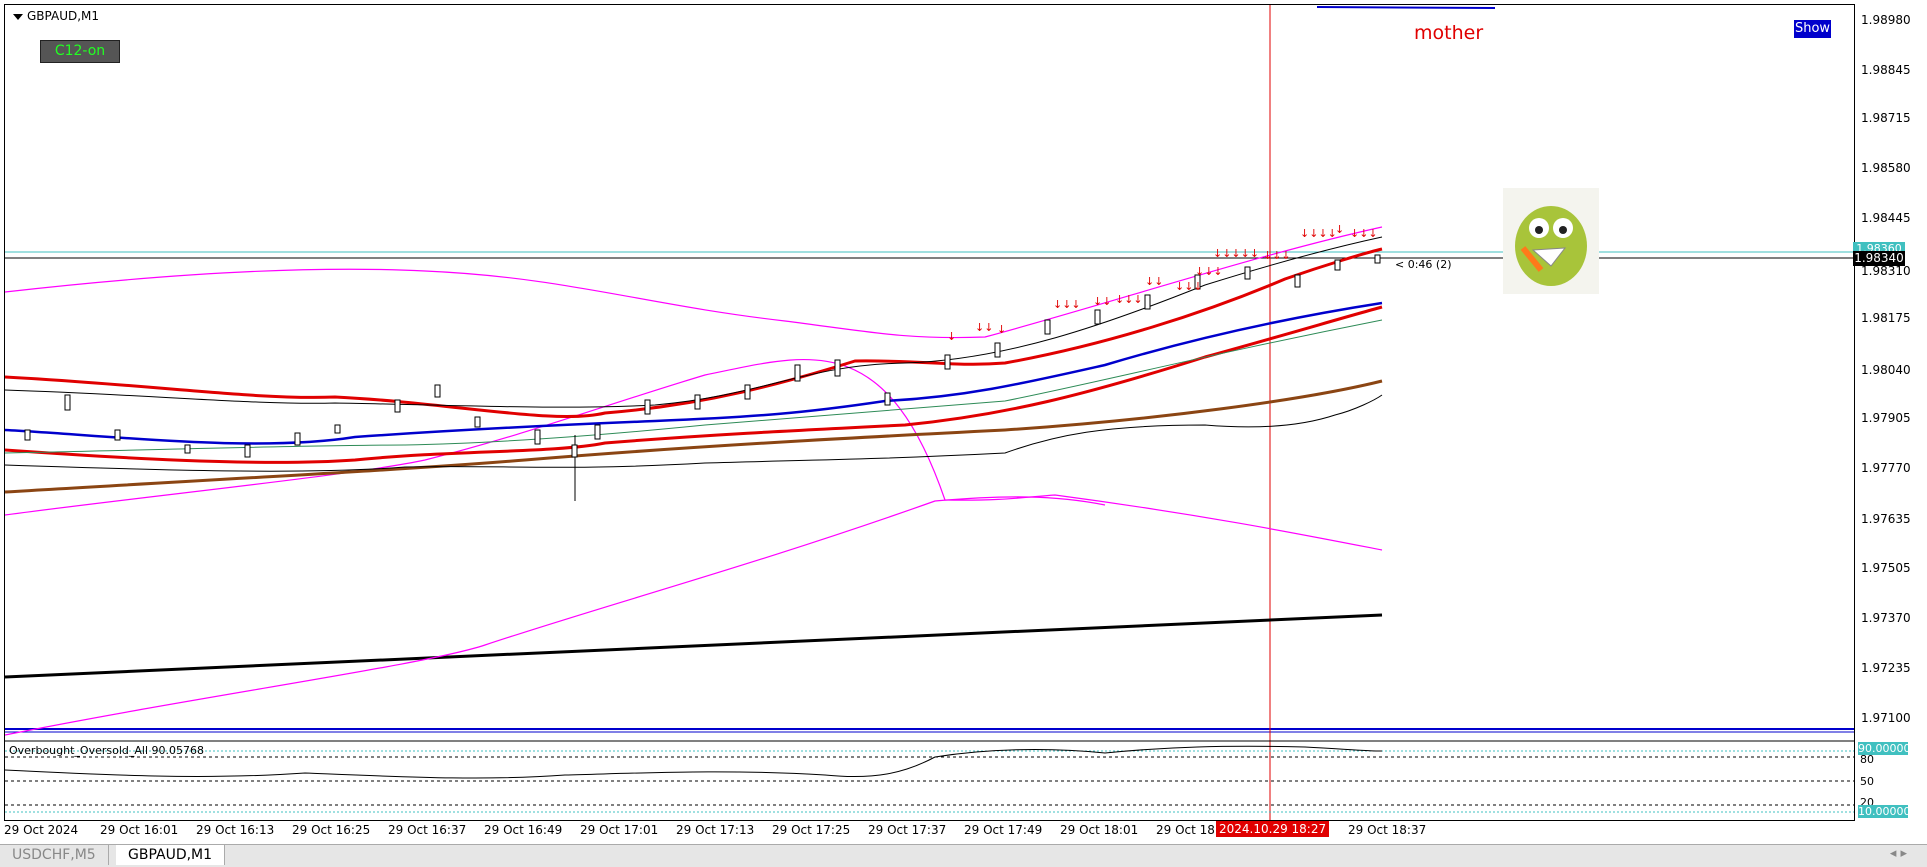 Image resolution: width=1927 pixels, height=867 pixels. What do you see at coordinates (1886, 718) in the screenshot?
I see `price-tick: 1.97100` at bounding box center [1886, 718].